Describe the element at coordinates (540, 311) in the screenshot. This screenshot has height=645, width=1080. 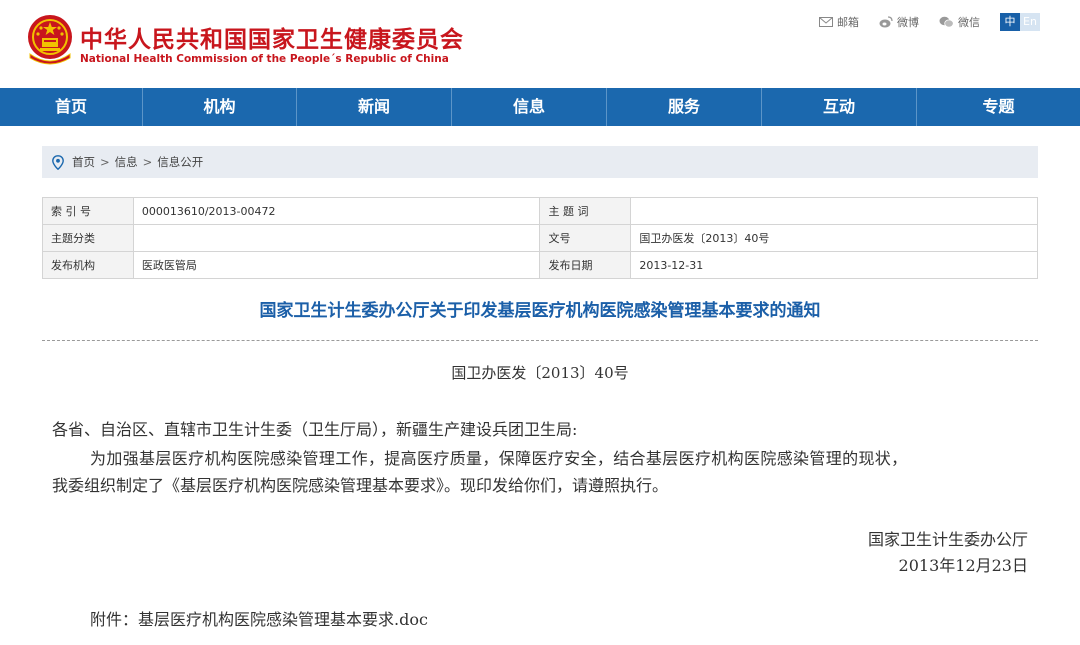
I see `article-title: 国家卫生计生委办公厅关于印发基层医疗机构医院感染管理基本要求的通知` at that location.